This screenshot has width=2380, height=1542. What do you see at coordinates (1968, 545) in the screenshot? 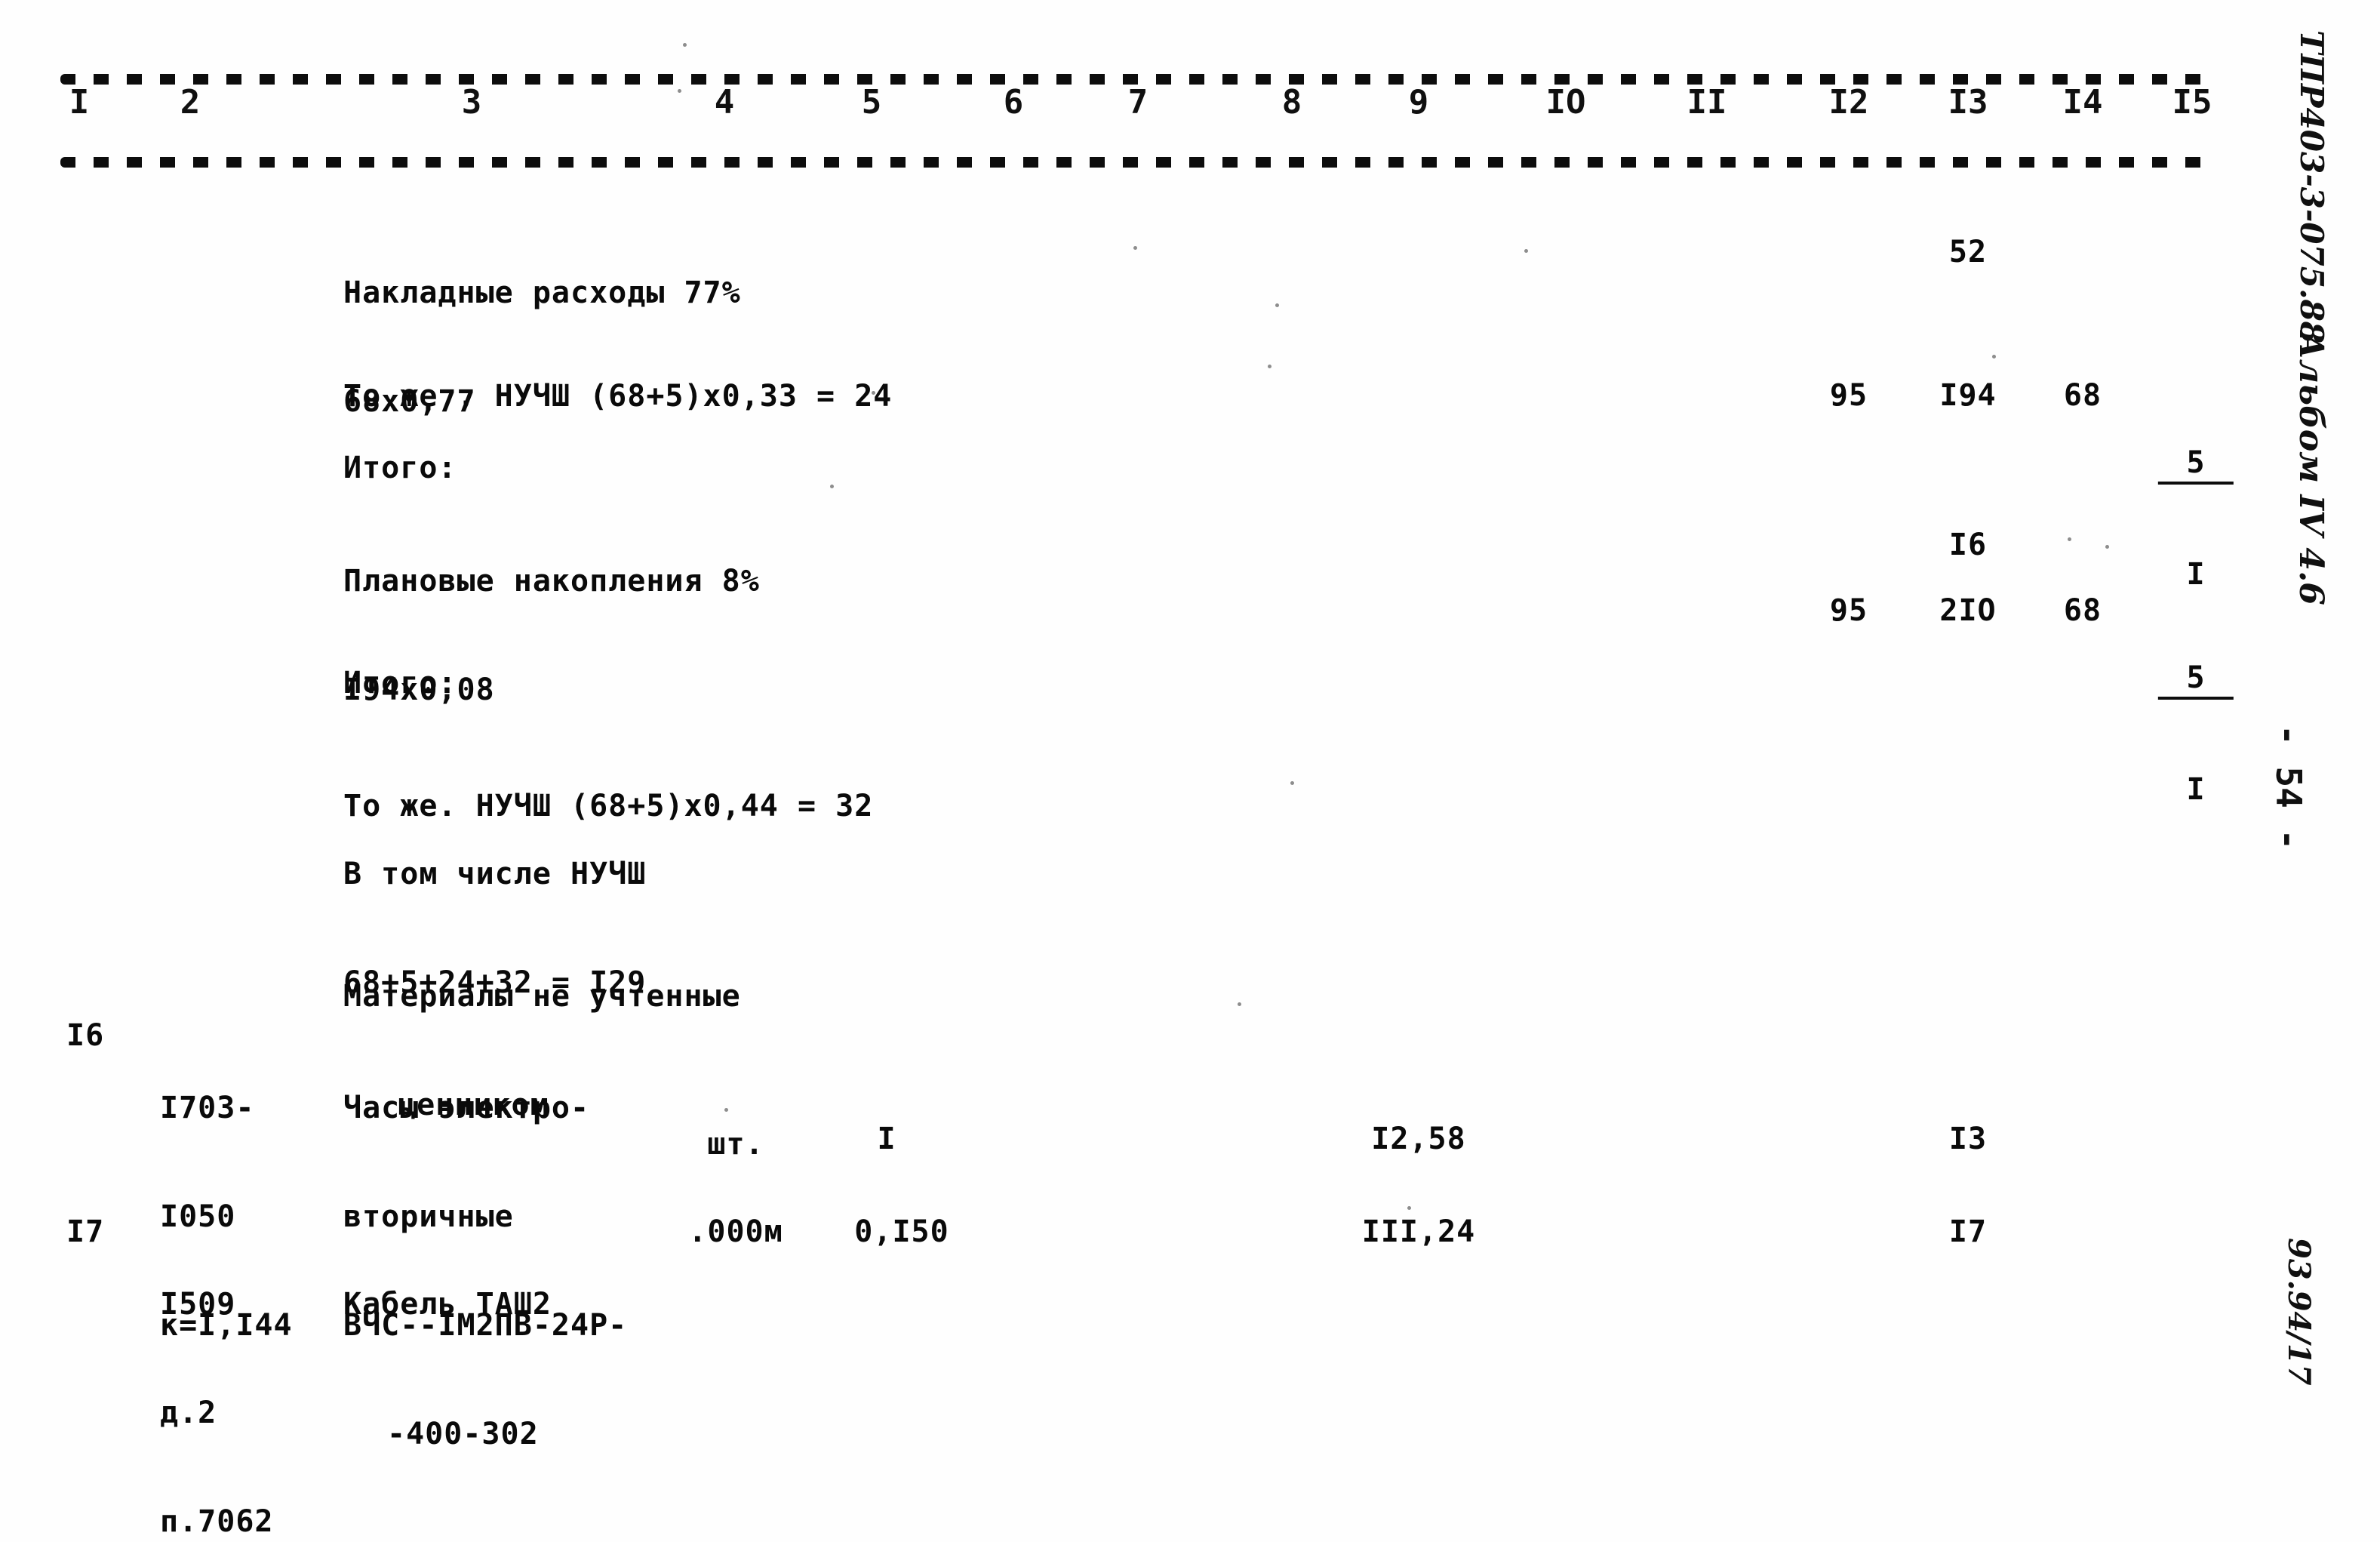
I see `row-planned-savings-col13: I6` at bounding box center [1968, 545].